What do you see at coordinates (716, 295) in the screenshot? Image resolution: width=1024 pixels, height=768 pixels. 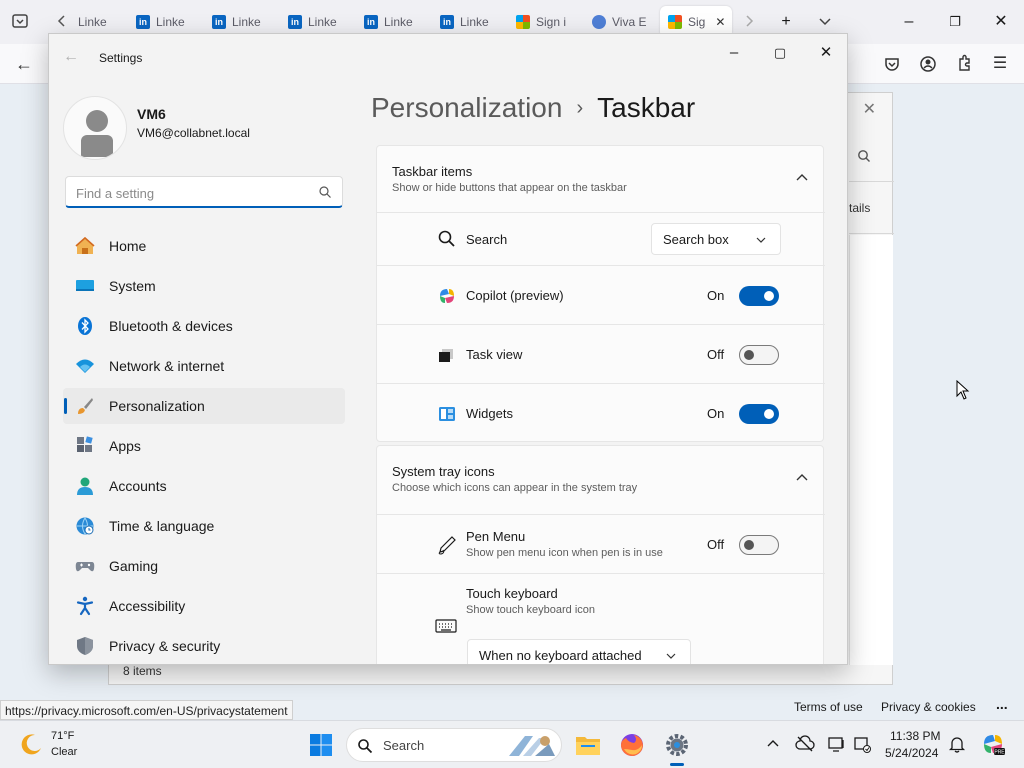 I see `copilot-state: On` at bounding box center [716, 295].